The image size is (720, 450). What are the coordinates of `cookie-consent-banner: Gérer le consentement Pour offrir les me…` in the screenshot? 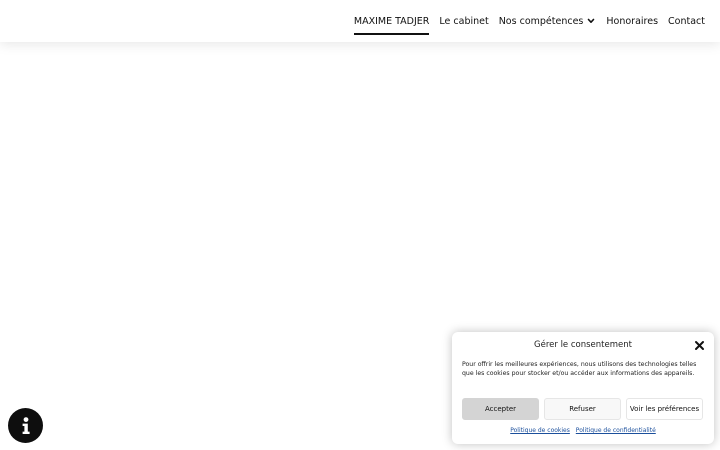 It's located at (583, 388).